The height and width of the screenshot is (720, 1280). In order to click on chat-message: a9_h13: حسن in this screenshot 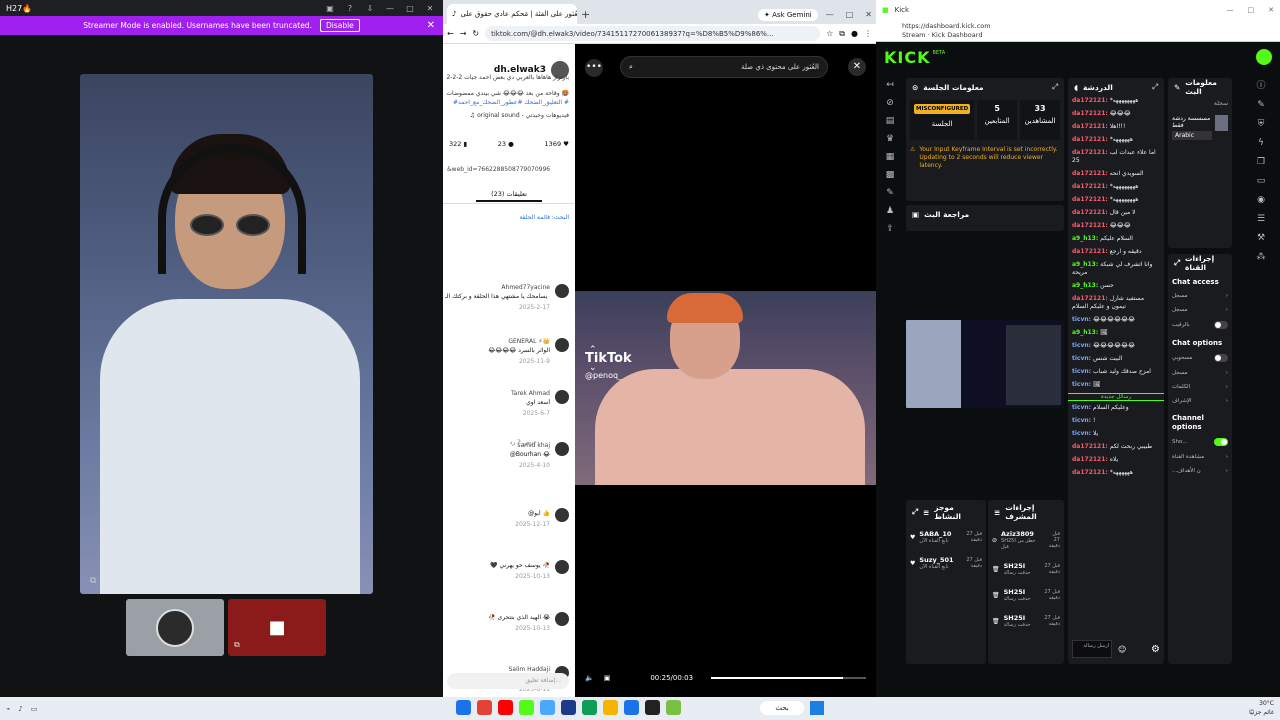, I will do `click(1116, 286)`.